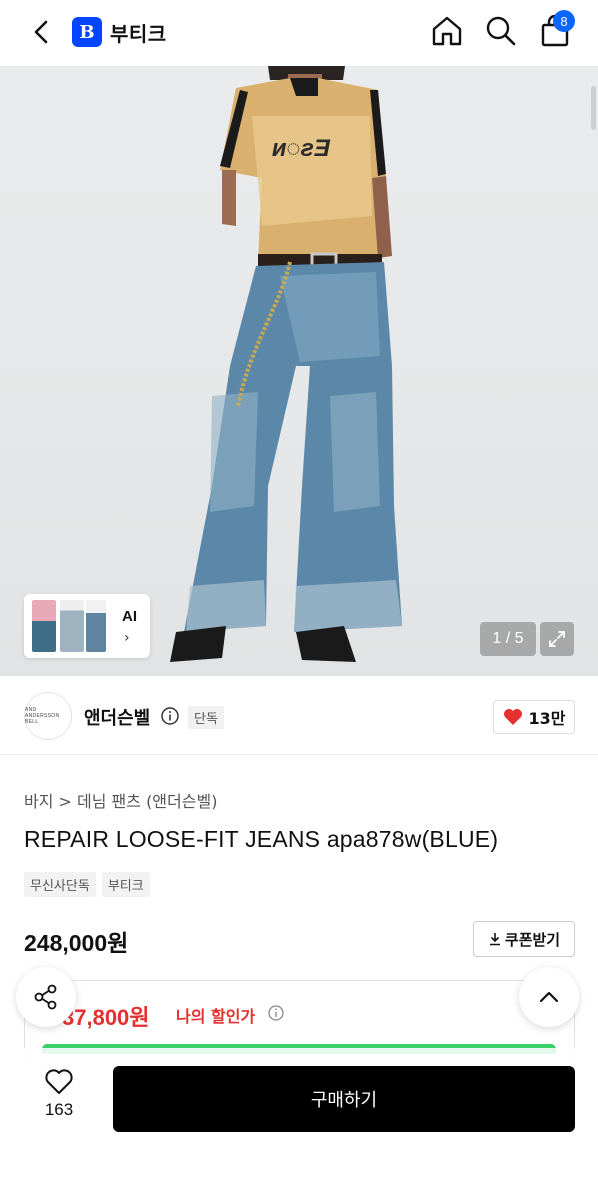 Image resolution: width=598 pixels, height=1200 pixels. I want to click on wishlist-count: 163, so click(59, 1109).